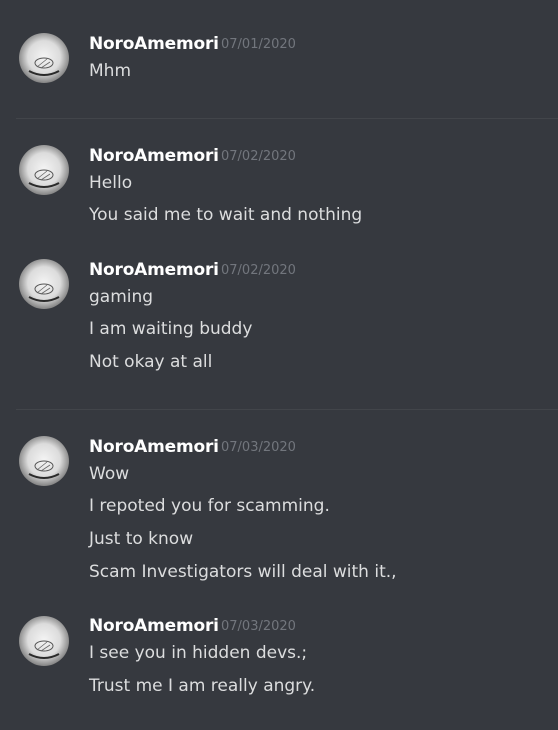 The height and width of the screenshot is (730, 558). I want to click on message-text: Trust me I am really angry., so click(202, 686).